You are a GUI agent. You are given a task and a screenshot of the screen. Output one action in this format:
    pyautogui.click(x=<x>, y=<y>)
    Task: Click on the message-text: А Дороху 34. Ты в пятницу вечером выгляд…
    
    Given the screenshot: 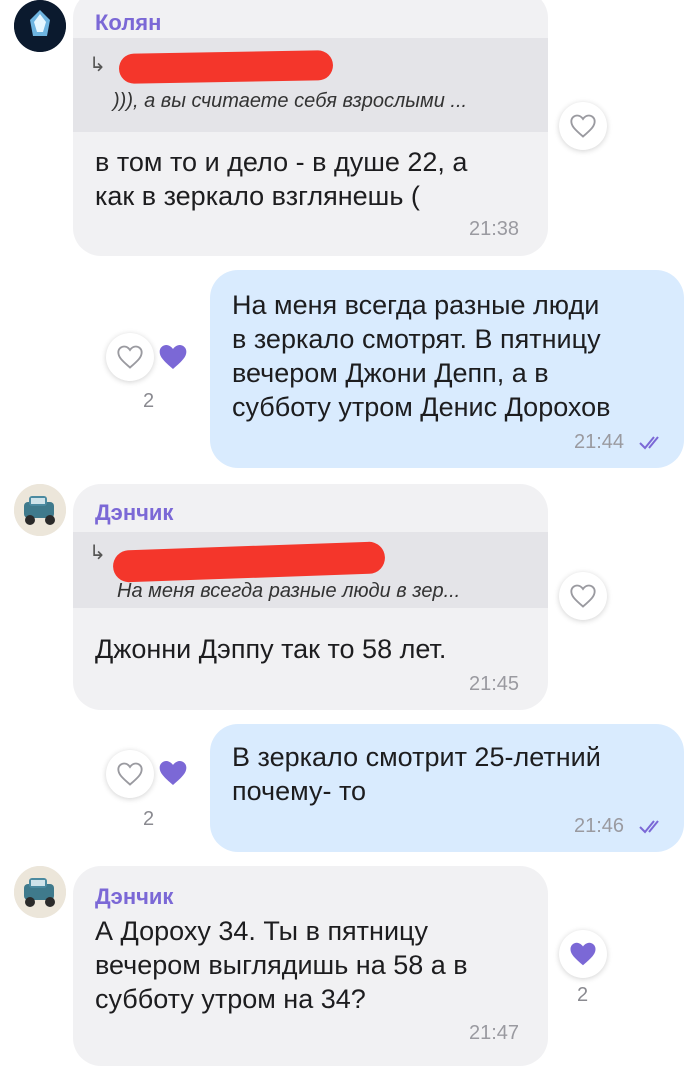 What is the action you would take?
    pyautogui.click(x=281, y=965)
    